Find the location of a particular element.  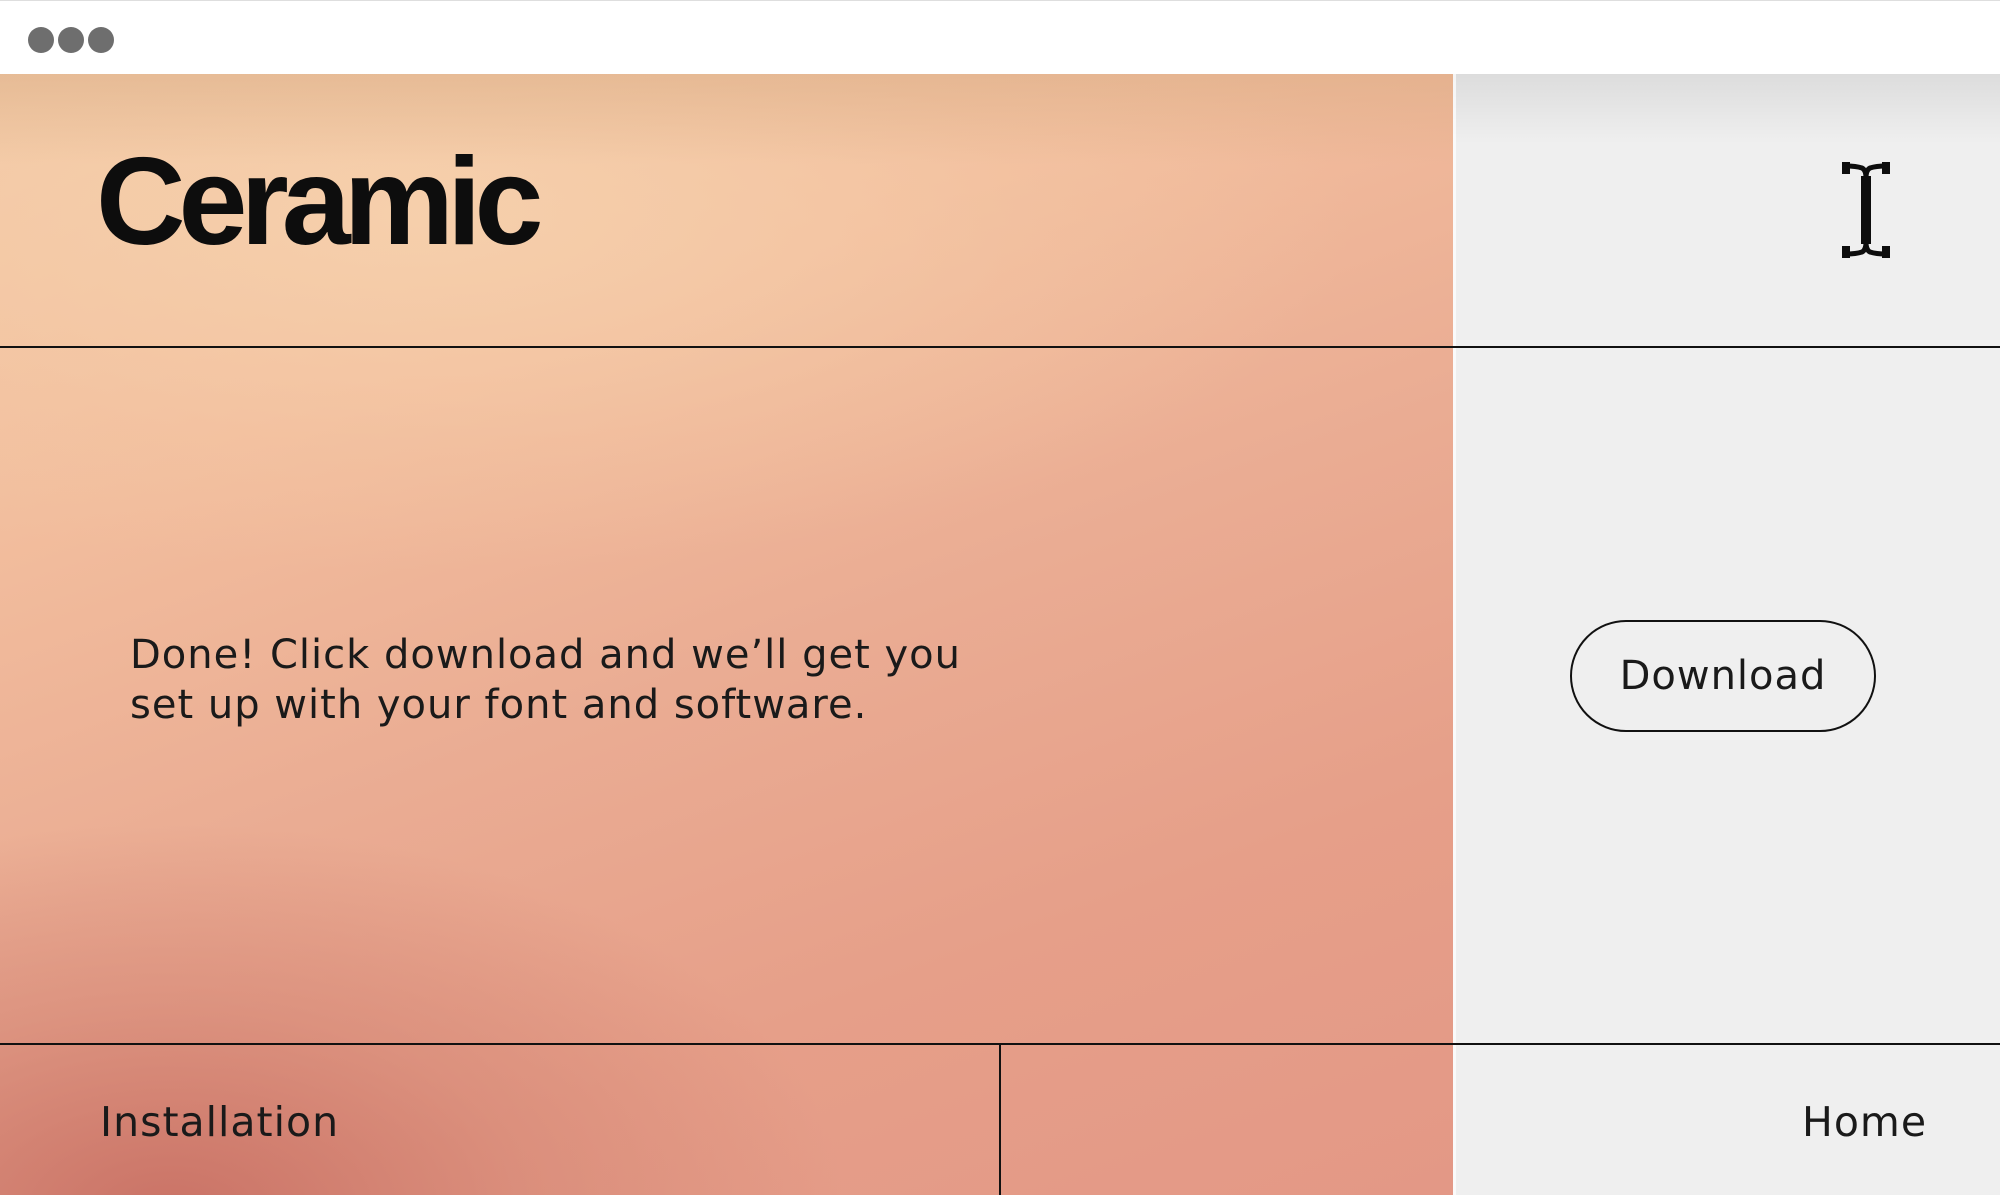

brand-logo: Ceramic is located at coordinates (319, 202).